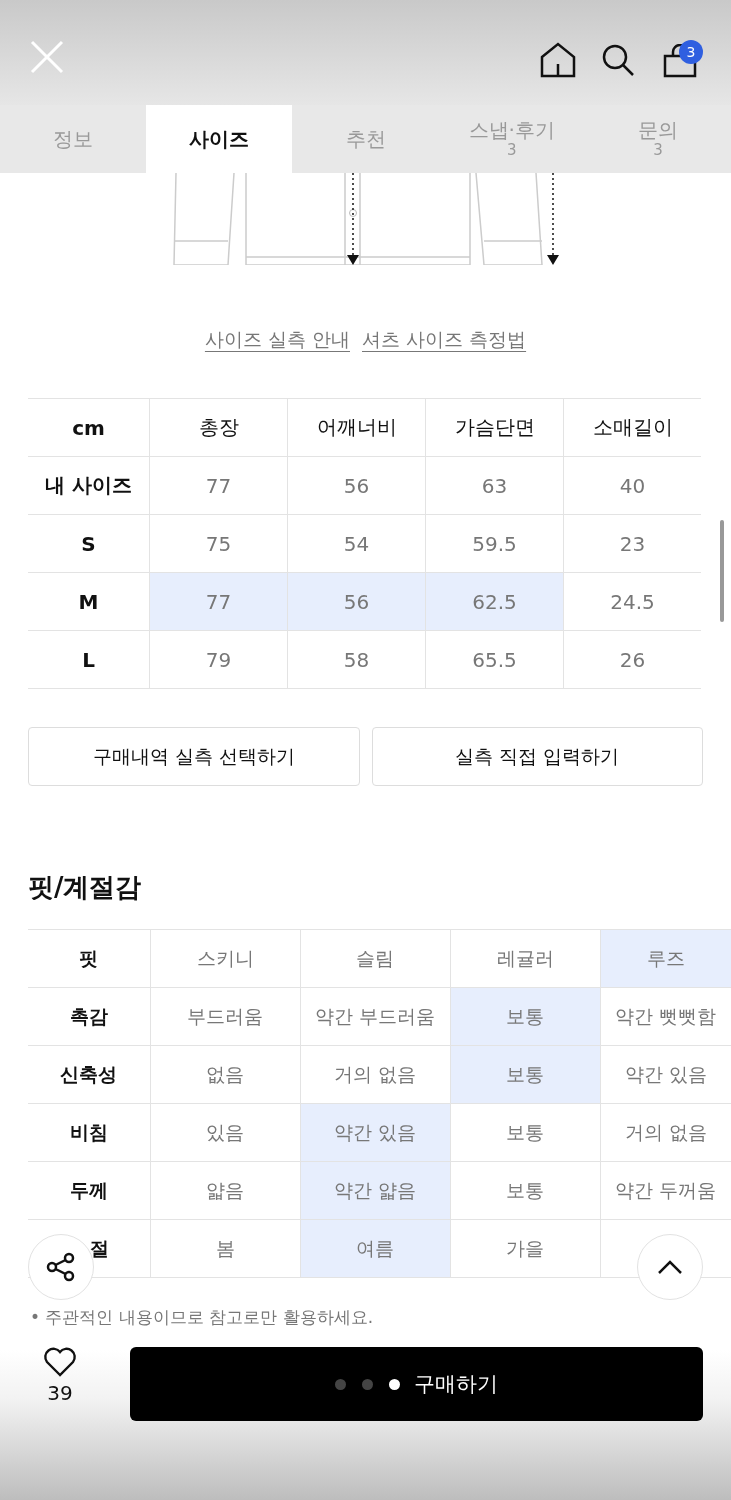  I want to click on table-cell: 62.5, so click(494, 601).